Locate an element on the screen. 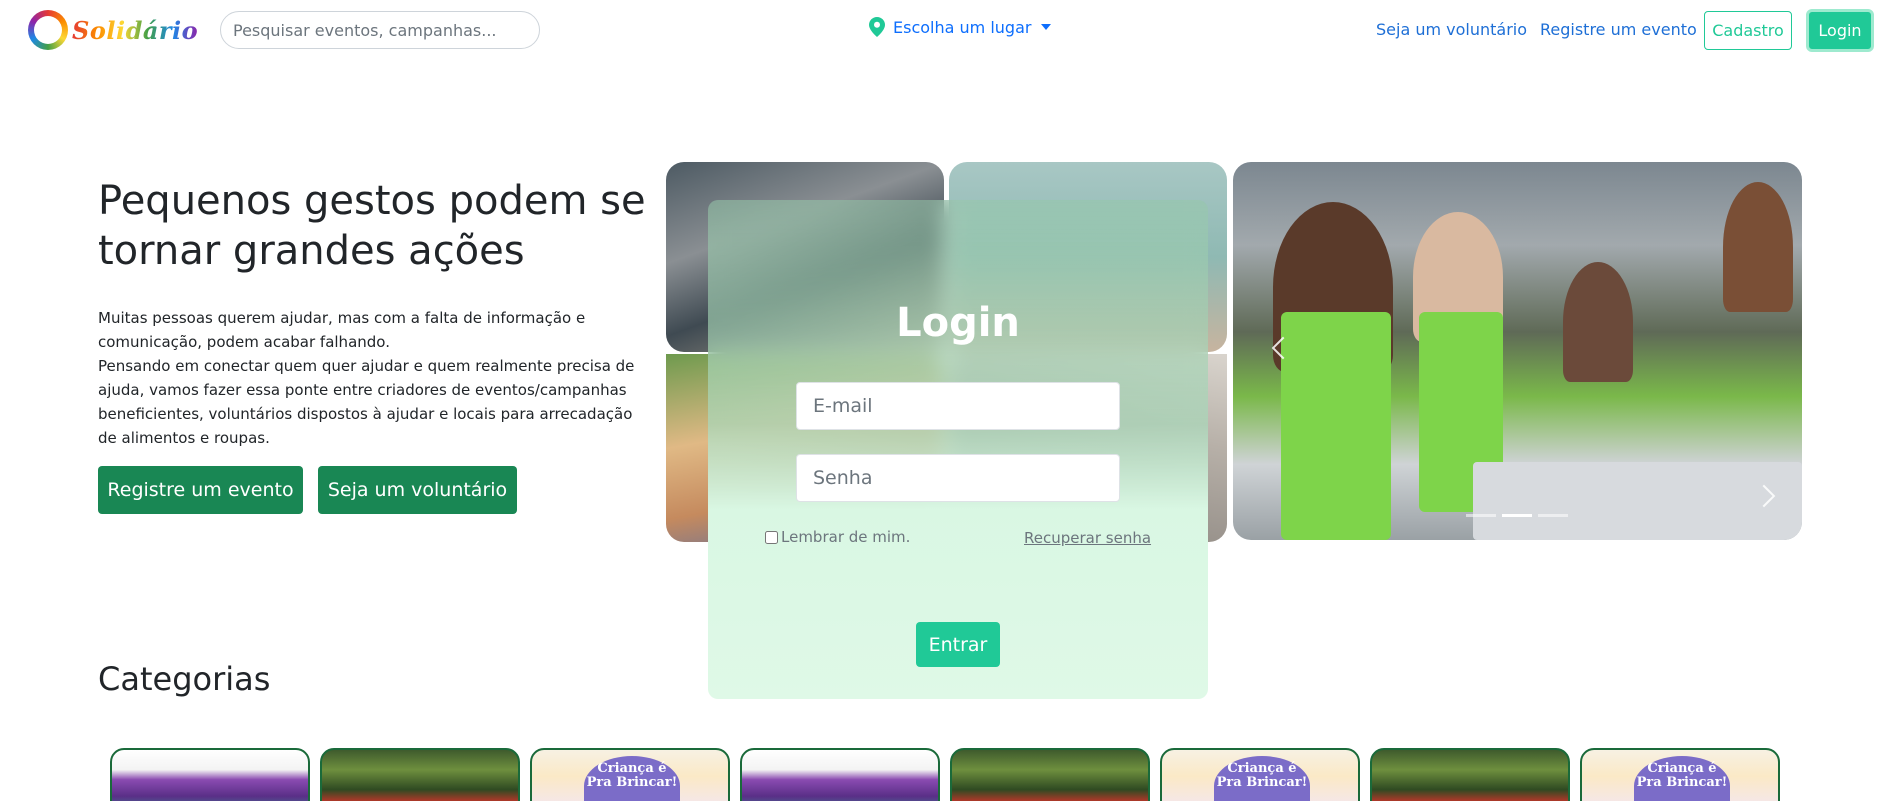 This screenshot has height=801, width=1896. categories-title: Categorias is located at coordinates (184, 679).